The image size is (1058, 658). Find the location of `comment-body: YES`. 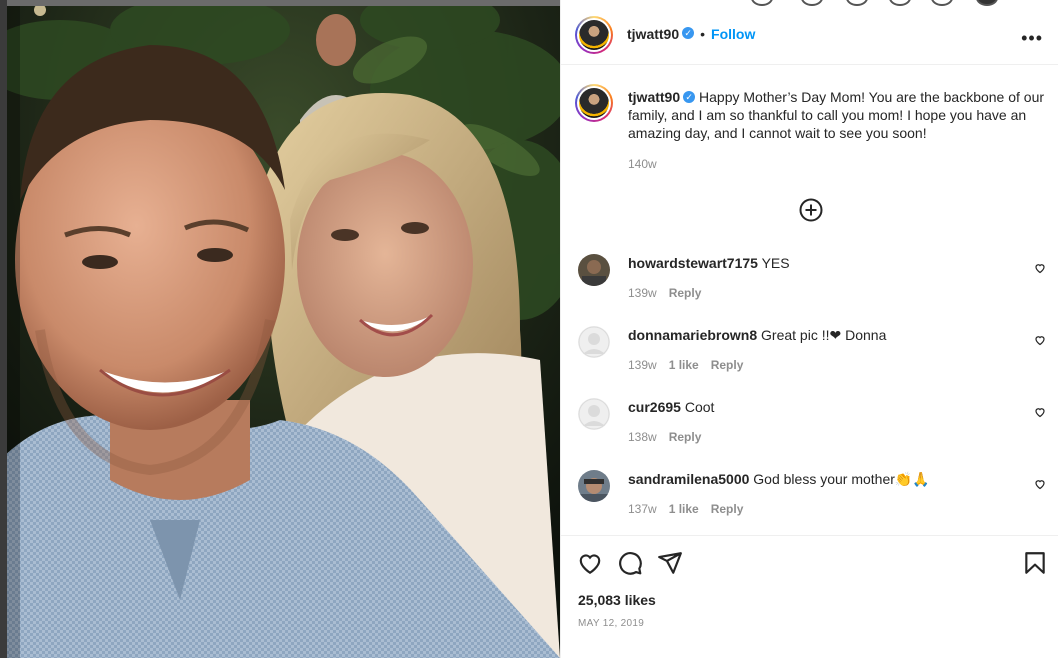

comment-body: YES is located at coordinates (775, 263).